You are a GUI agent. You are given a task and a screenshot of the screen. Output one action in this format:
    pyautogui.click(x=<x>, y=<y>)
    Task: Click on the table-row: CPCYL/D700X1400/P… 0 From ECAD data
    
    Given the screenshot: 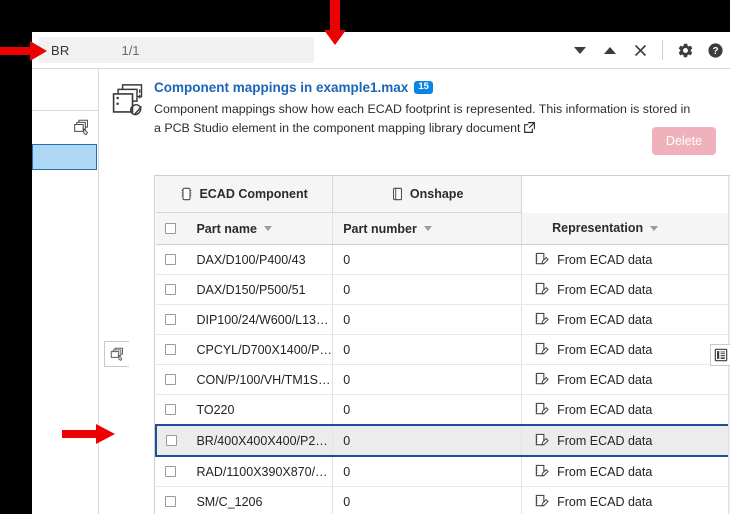 What is the action you would take?
    pyautogui.click(x=443, y=349)
    